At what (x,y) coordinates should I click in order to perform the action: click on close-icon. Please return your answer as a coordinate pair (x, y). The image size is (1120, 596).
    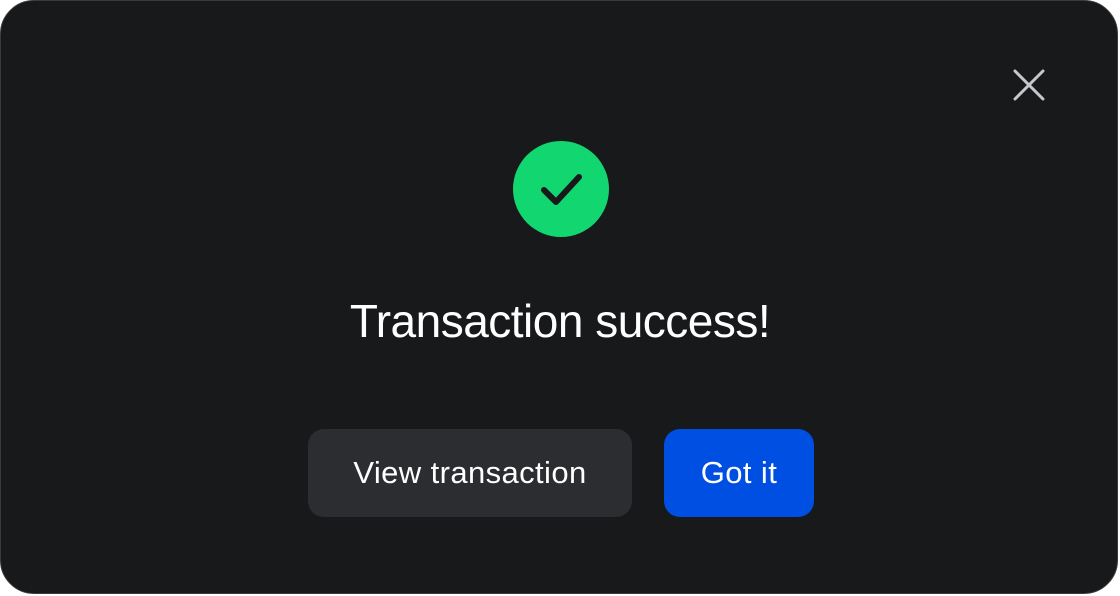
    Looking at the image, I should click on (1029, 85).